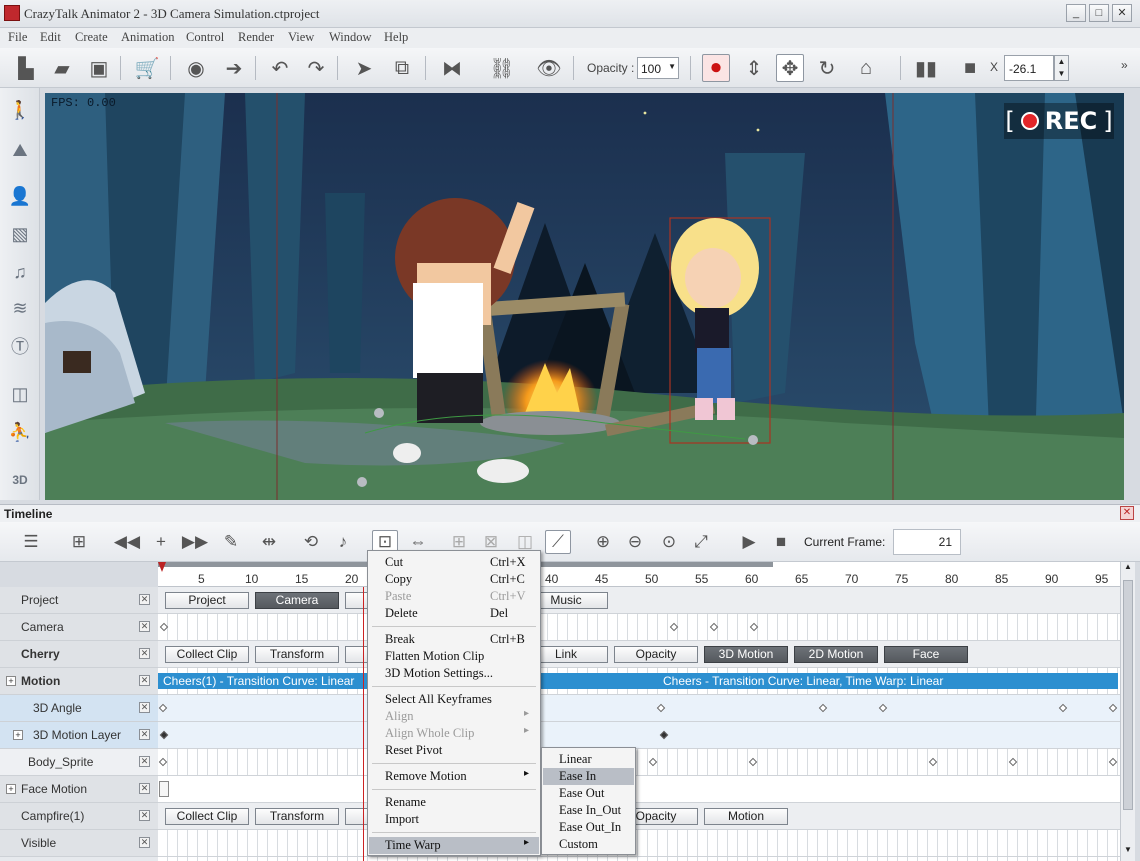  I want to click on menu-item-rename: Rename, so click(454, 802).